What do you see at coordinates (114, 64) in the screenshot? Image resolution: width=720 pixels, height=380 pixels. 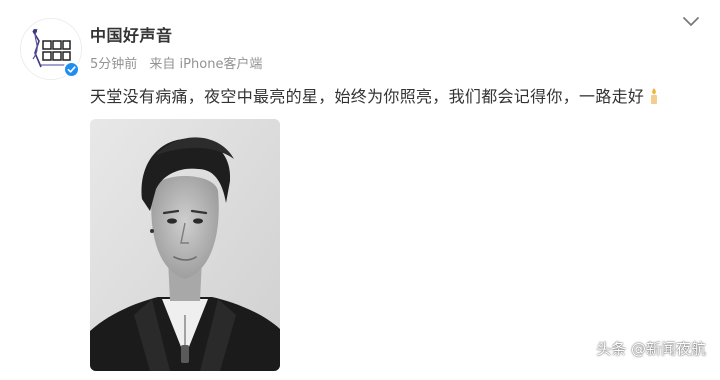 I see `post-time: 5分钟前` at bounding box center [114, 64].